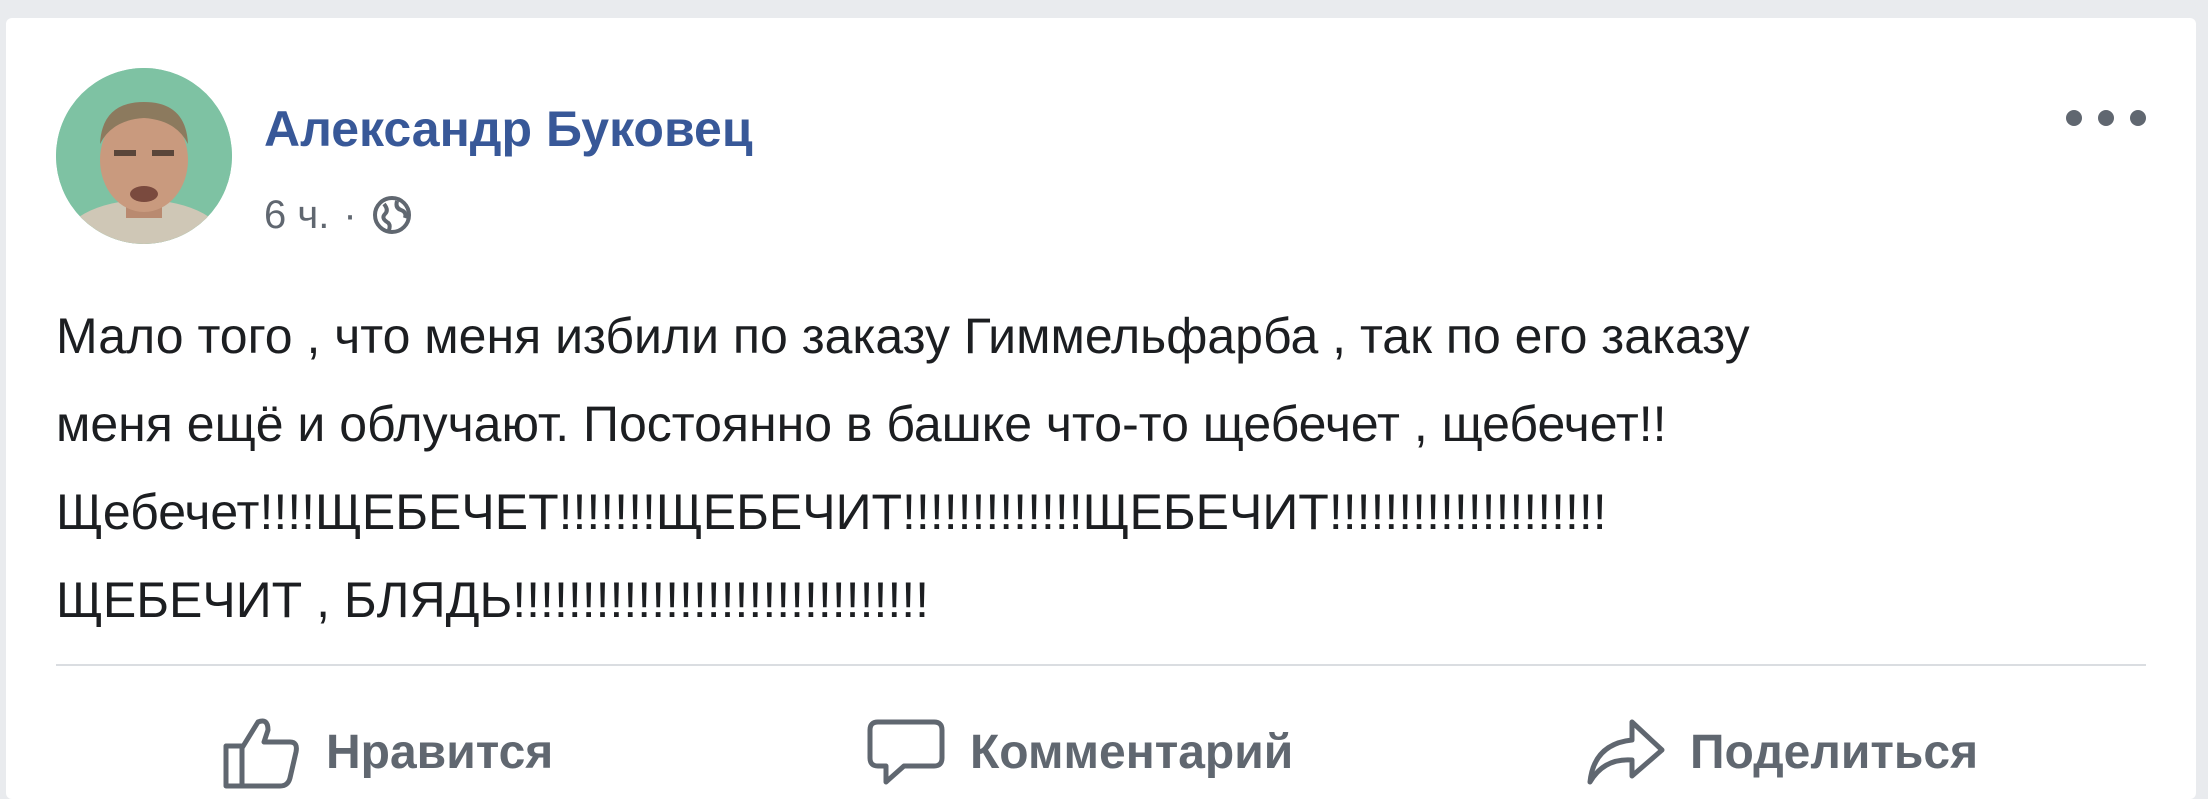 The image size is (2208, 799). Describe the element at coordinates (906, 752) in the screenshot. I see `comment-icon` at that location.